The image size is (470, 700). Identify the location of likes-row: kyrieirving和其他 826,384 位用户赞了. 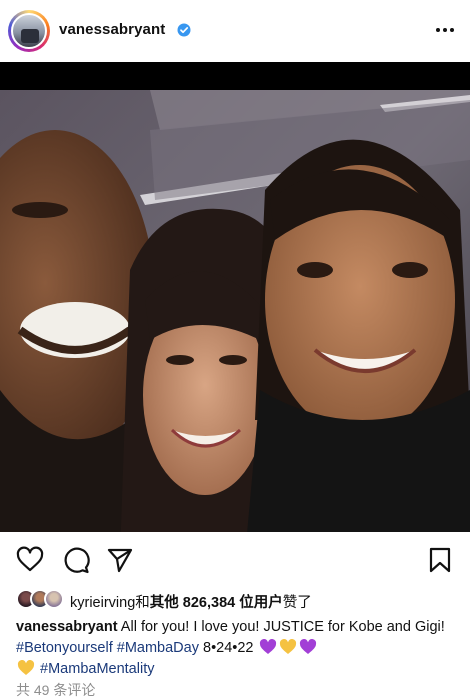
(236, 600).